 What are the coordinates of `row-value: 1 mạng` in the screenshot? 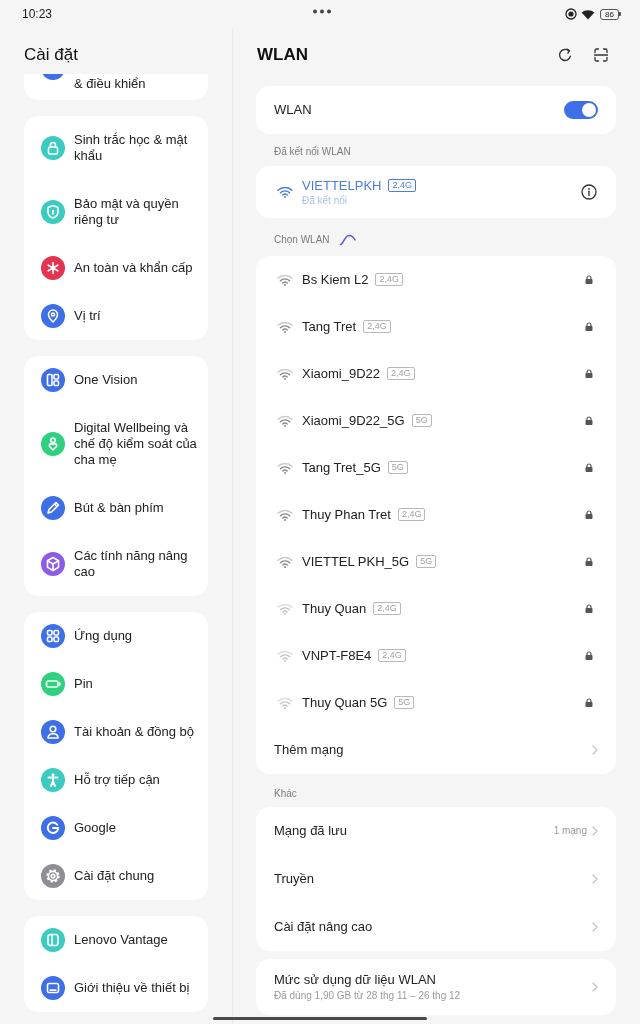 It's located at (570, 831).